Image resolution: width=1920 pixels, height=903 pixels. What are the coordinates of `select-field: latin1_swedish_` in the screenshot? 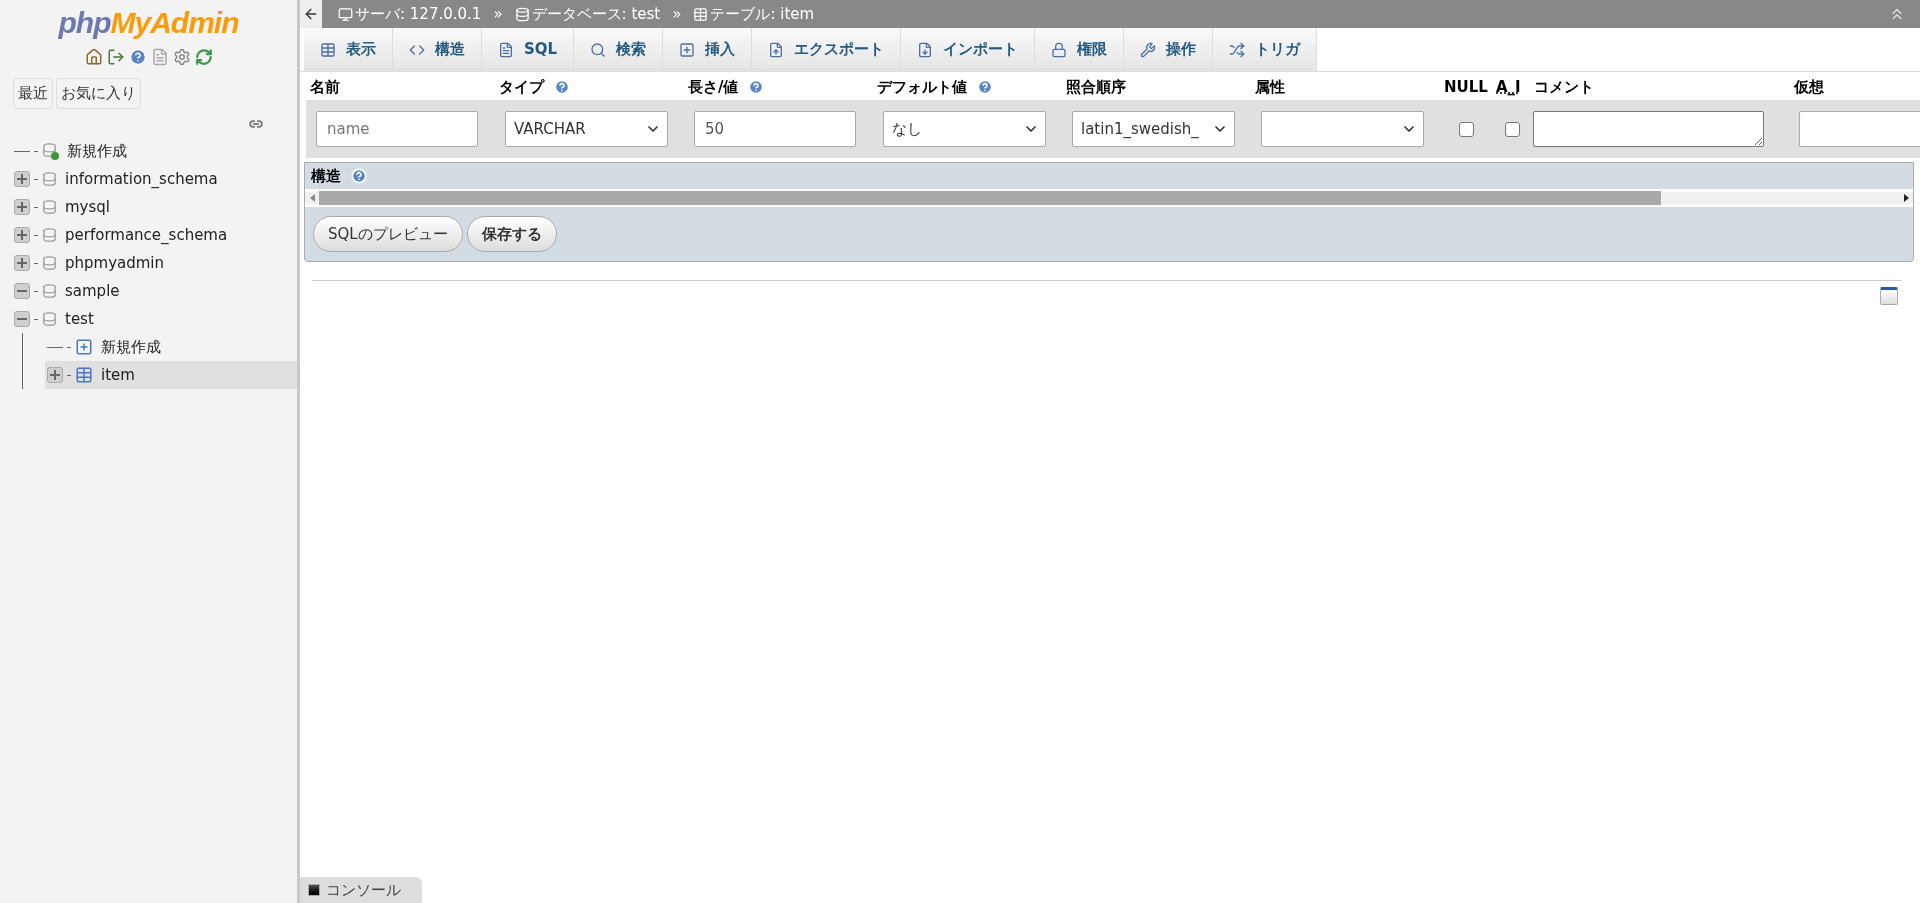 It's located at (1153, 129).